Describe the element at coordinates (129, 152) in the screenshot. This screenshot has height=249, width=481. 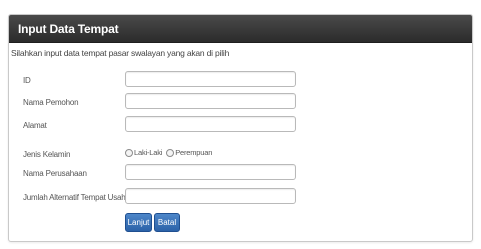
I see `radio-laki-laki` at that location.